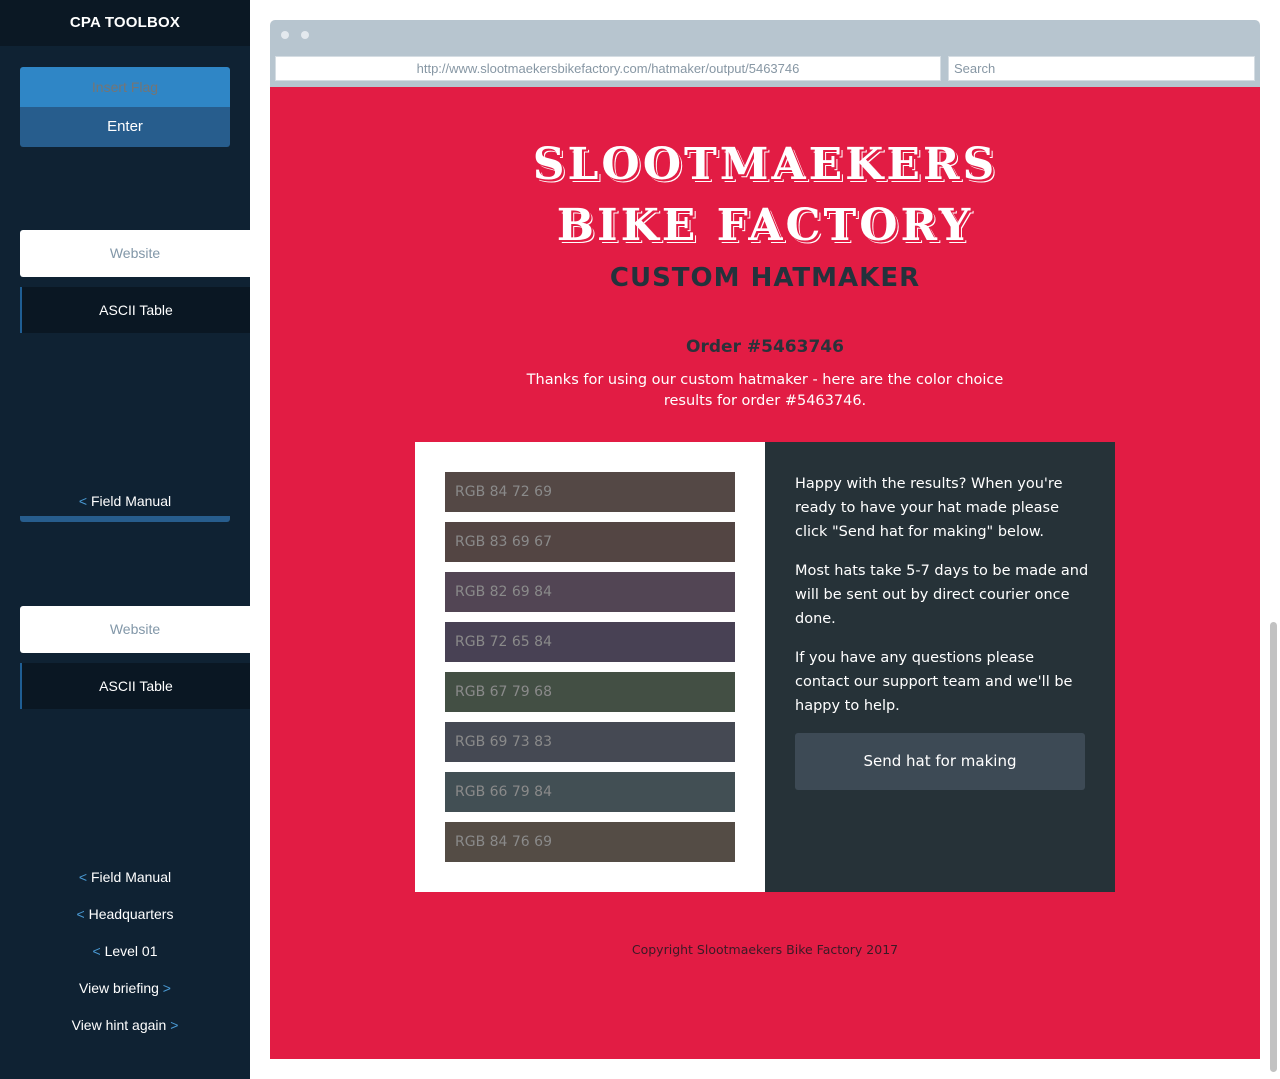 The image size is (1280, 1079). I want to click on tab-website-bottom: Website, so click(135, 629).